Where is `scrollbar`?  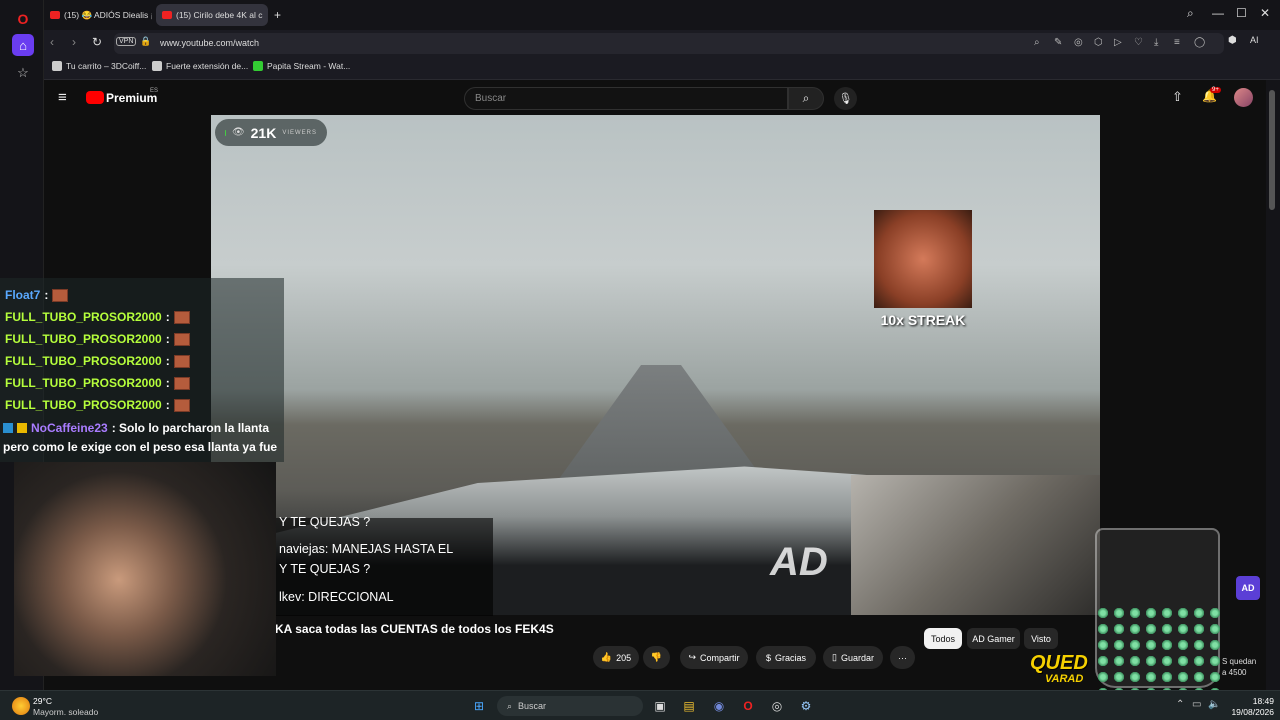
scrollbar is located at coordinates (1273, 385).